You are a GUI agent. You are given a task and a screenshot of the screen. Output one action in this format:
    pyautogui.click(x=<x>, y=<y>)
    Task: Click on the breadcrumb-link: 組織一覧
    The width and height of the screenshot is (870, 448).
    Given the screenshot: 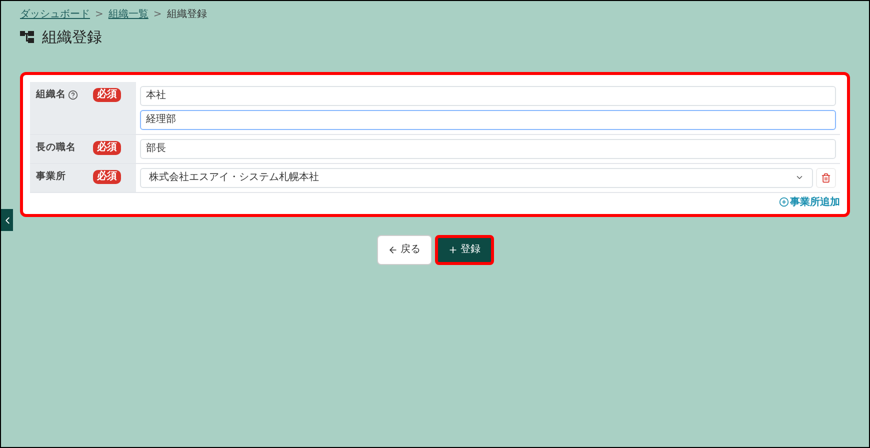 What is the action you would take?
    pyautogui.click(x=128, y=14)
    